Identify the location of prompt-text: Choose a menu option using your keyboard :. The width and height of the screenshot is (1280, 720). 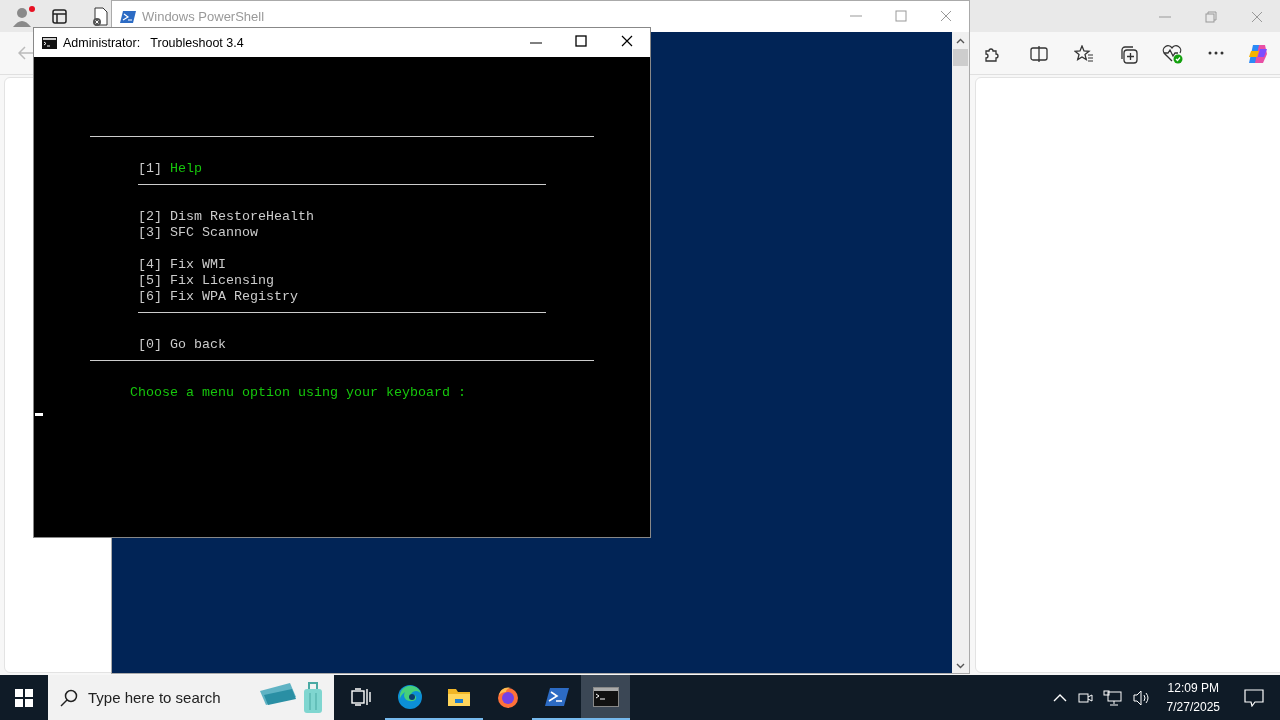
(298, 393).